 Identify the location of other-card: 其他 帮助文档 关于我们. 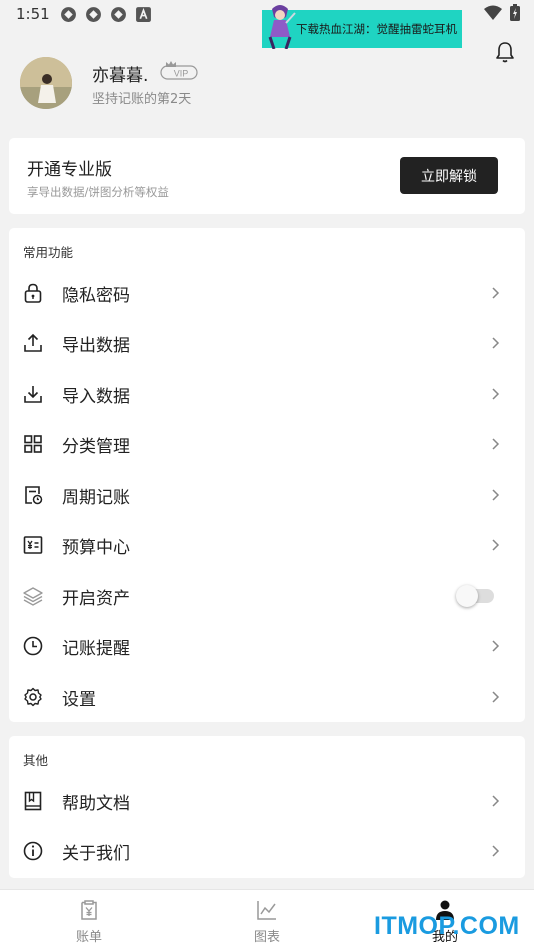
(267, 807).